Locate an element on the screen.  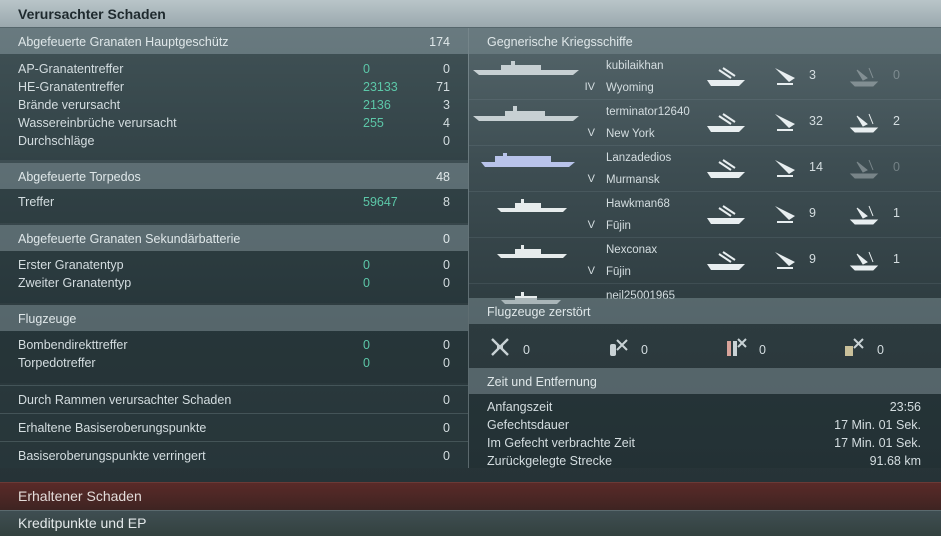
player-name: Nexconax is located at coordinates (632, 250).